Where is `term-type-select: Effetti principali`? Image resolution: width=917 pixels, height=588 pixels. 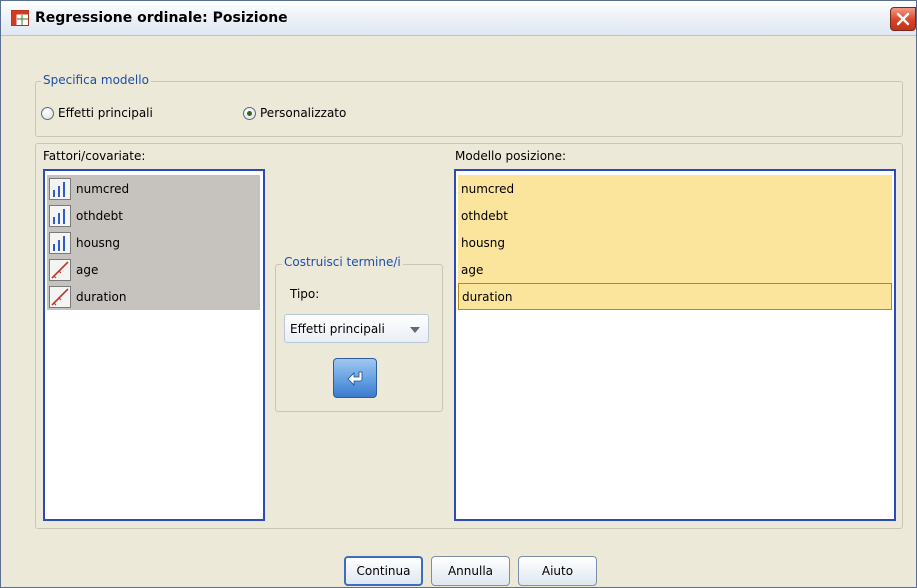 term-type-select: Effetti principali is located at coordinates (356, 328).